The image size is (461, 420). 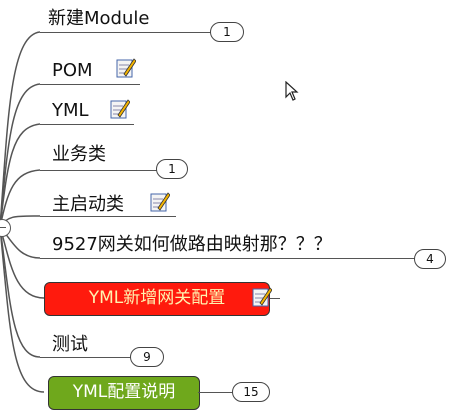 I want to click on mouse-cursor-icon, so click(x=292, y=90).